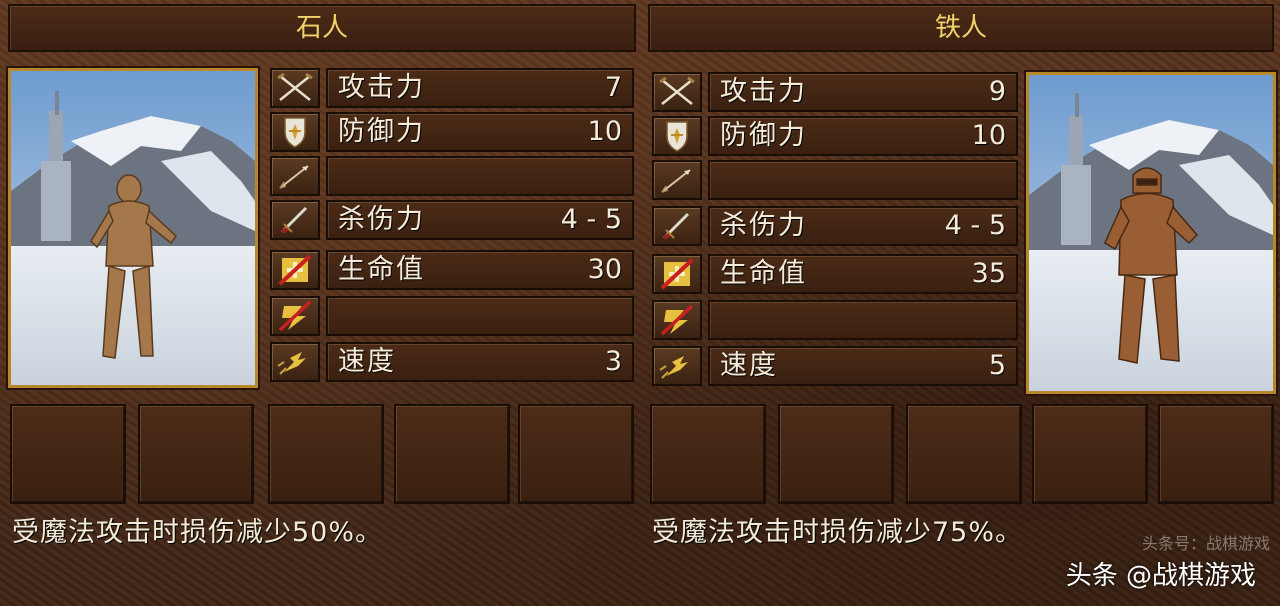 The width and height of the screenshot is (1280, 606). I want to click on stat-value: 30, so click(604, 269).